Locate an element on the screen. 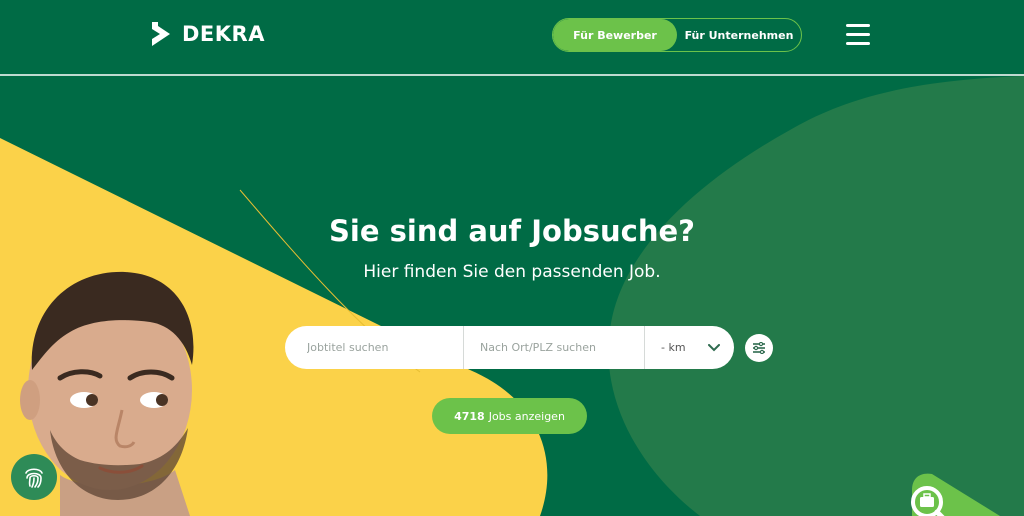 Image resolution: width=1024 pixels, height=516 pixels. hero-title: Sie sind auf Jobsuche? is located at coordinates (512, 231).